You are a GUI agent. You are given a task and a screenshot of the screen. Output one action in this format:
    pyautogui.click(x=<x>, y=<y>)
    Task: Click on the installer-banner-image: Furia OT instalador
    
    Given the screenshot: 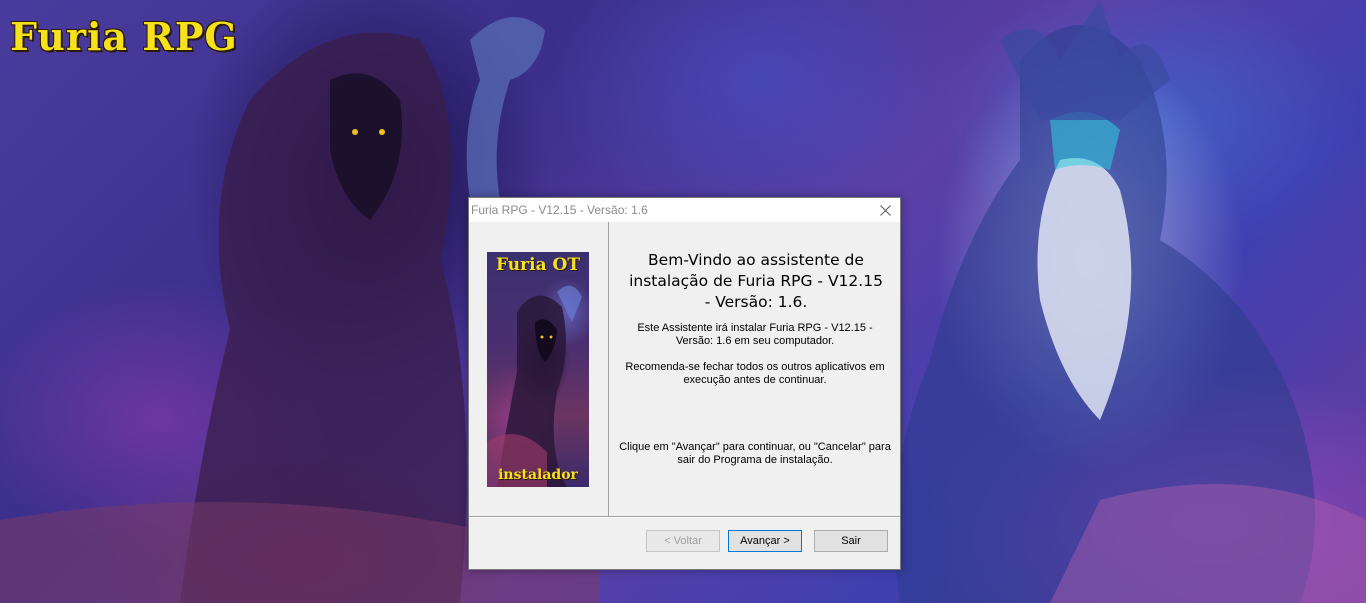 What is the action you would take?
    pyautogui.click(x=538, y=369)
    